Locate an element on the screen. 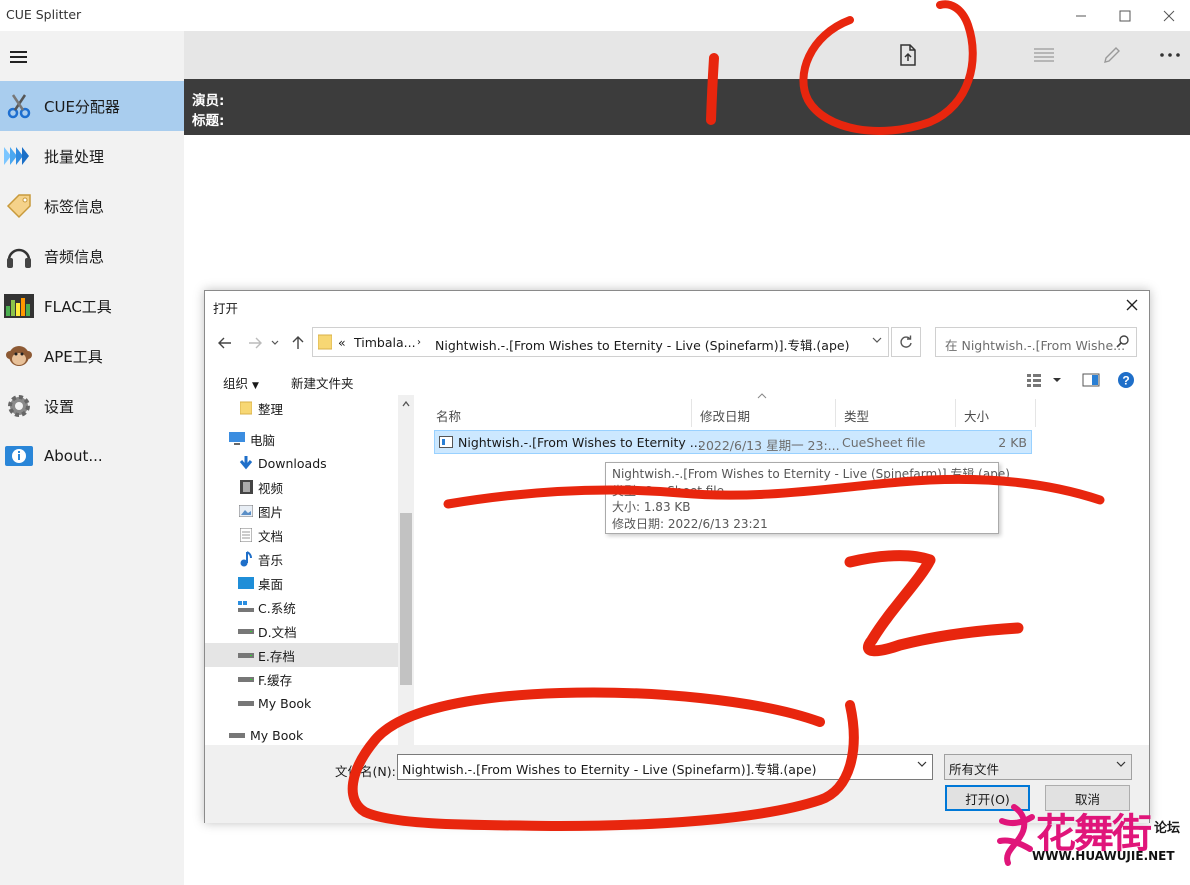 The image size is (1190, 885). arrow-up-icon is located at coordinates (298, 342).